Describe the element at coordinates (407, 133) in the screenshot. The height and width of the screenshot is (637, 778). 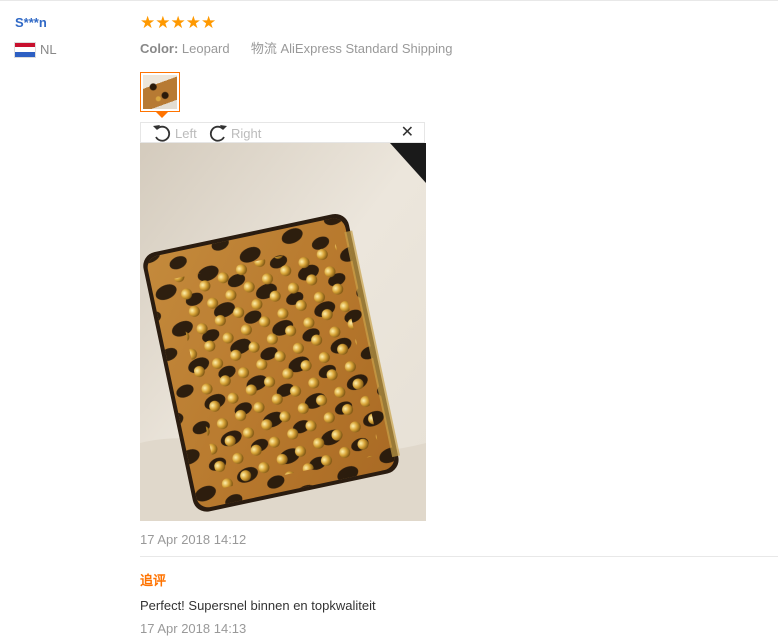
I see `close-icon: ✕` at that location.